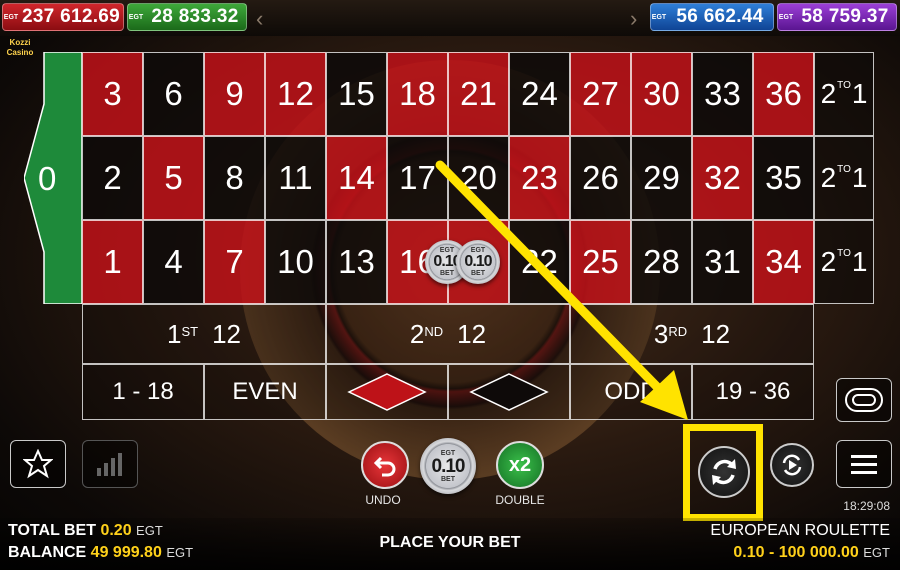 The image size is (900, 570). I want to click on bet-number-25: 25, so click(600, 262).